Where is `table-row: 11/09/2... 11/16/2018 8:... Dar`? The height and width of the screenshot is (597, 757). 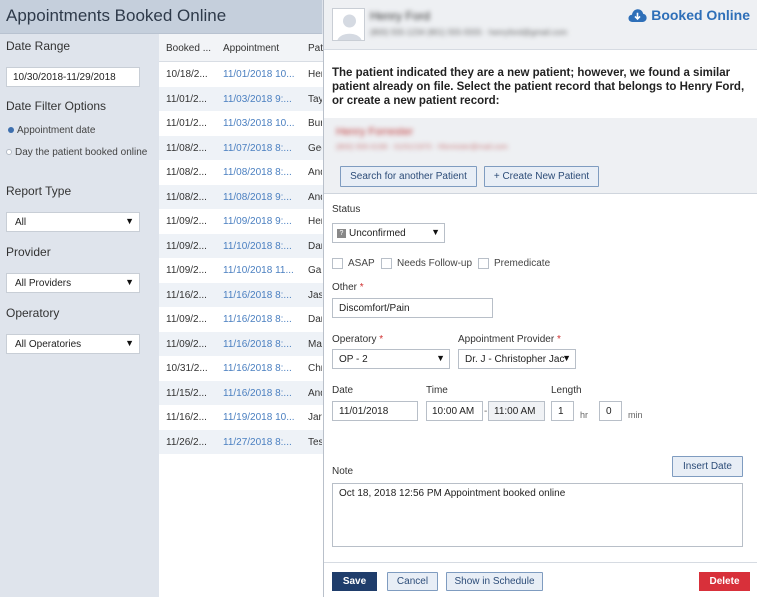 table-row: 11/09/2... 11/16/2018 8:... Dar is located at coordinates (241, 319).